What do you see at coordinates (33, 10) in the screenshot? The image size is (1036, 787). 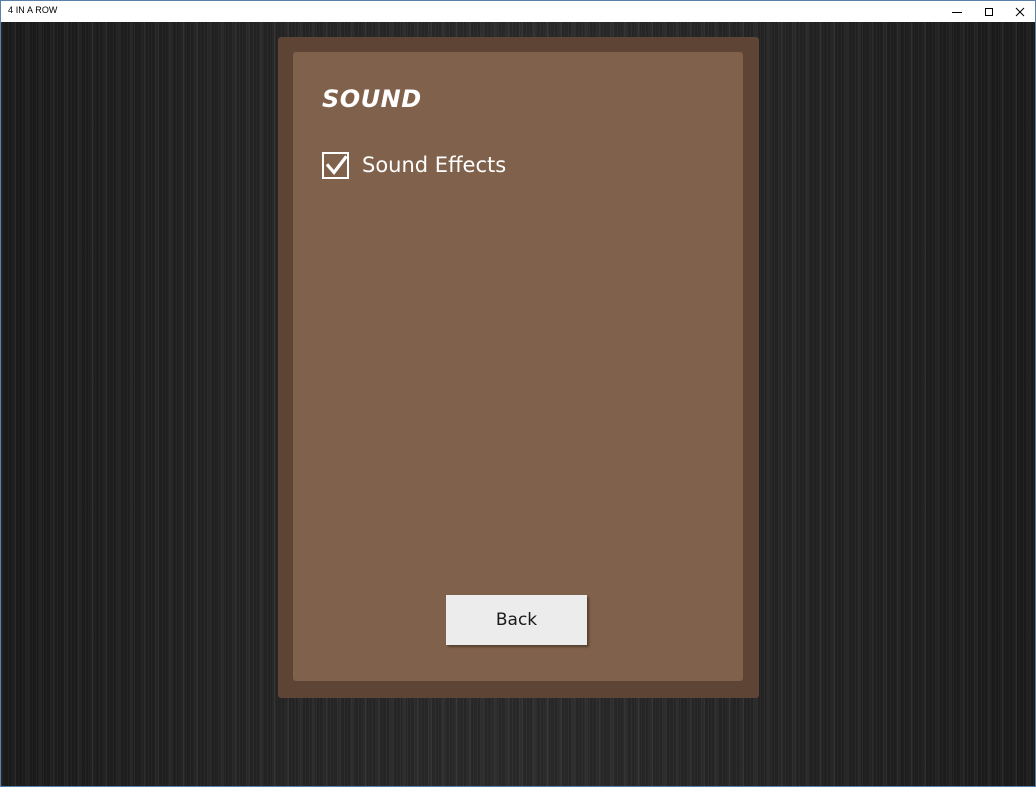 I see `window-title: 4 IN A ROW` at bounding box center [33, 10].